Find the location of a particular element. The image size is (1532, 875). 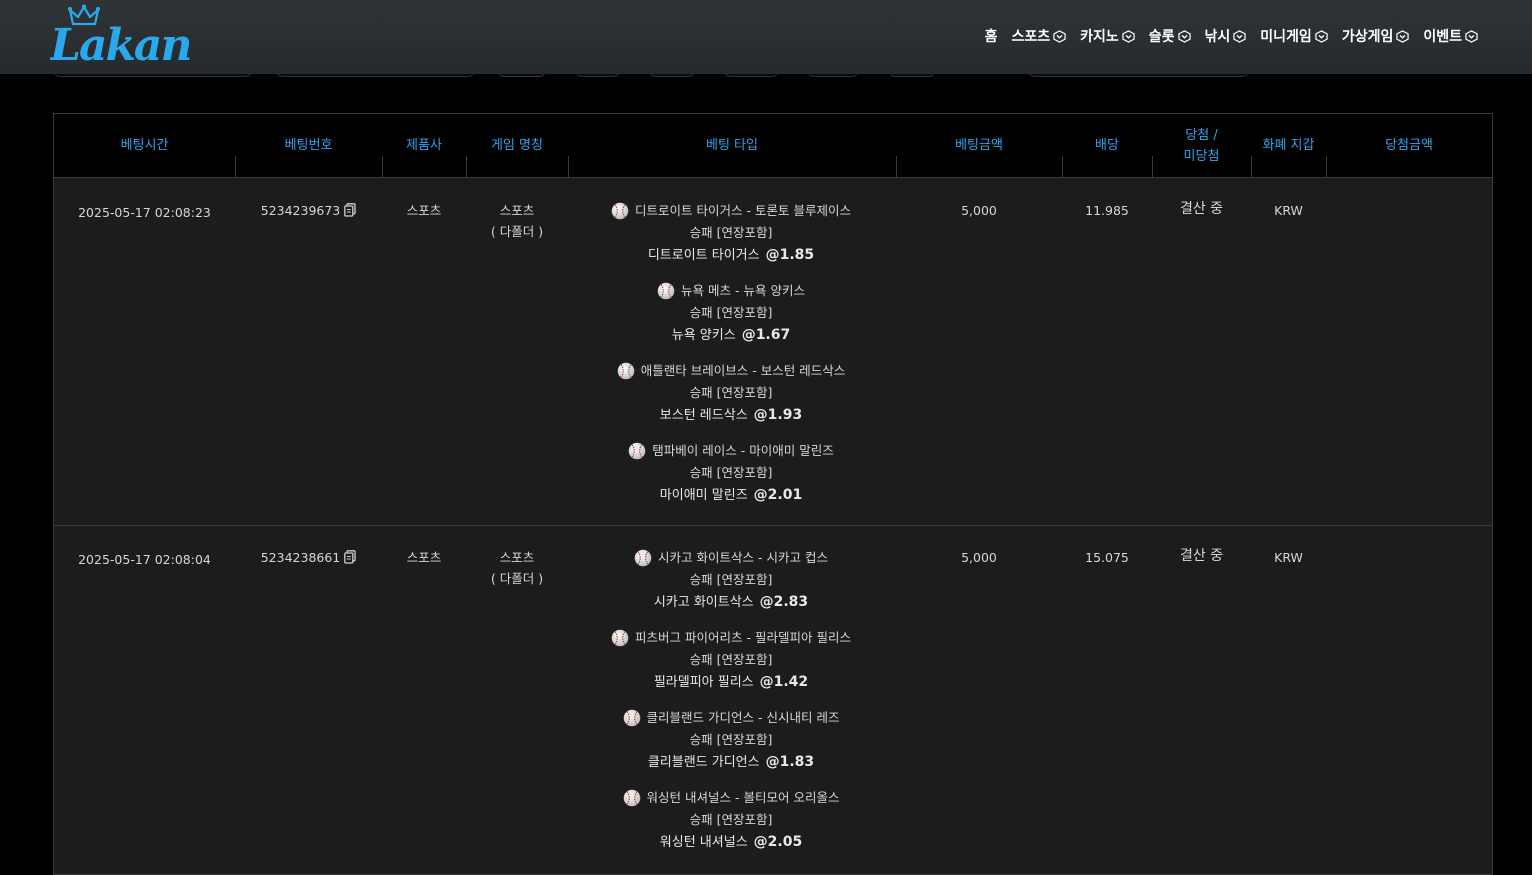

leg-match: 애틀랜타 브레이브스 - 보스턴 레드삭스 is located at coordinates (731, 371).